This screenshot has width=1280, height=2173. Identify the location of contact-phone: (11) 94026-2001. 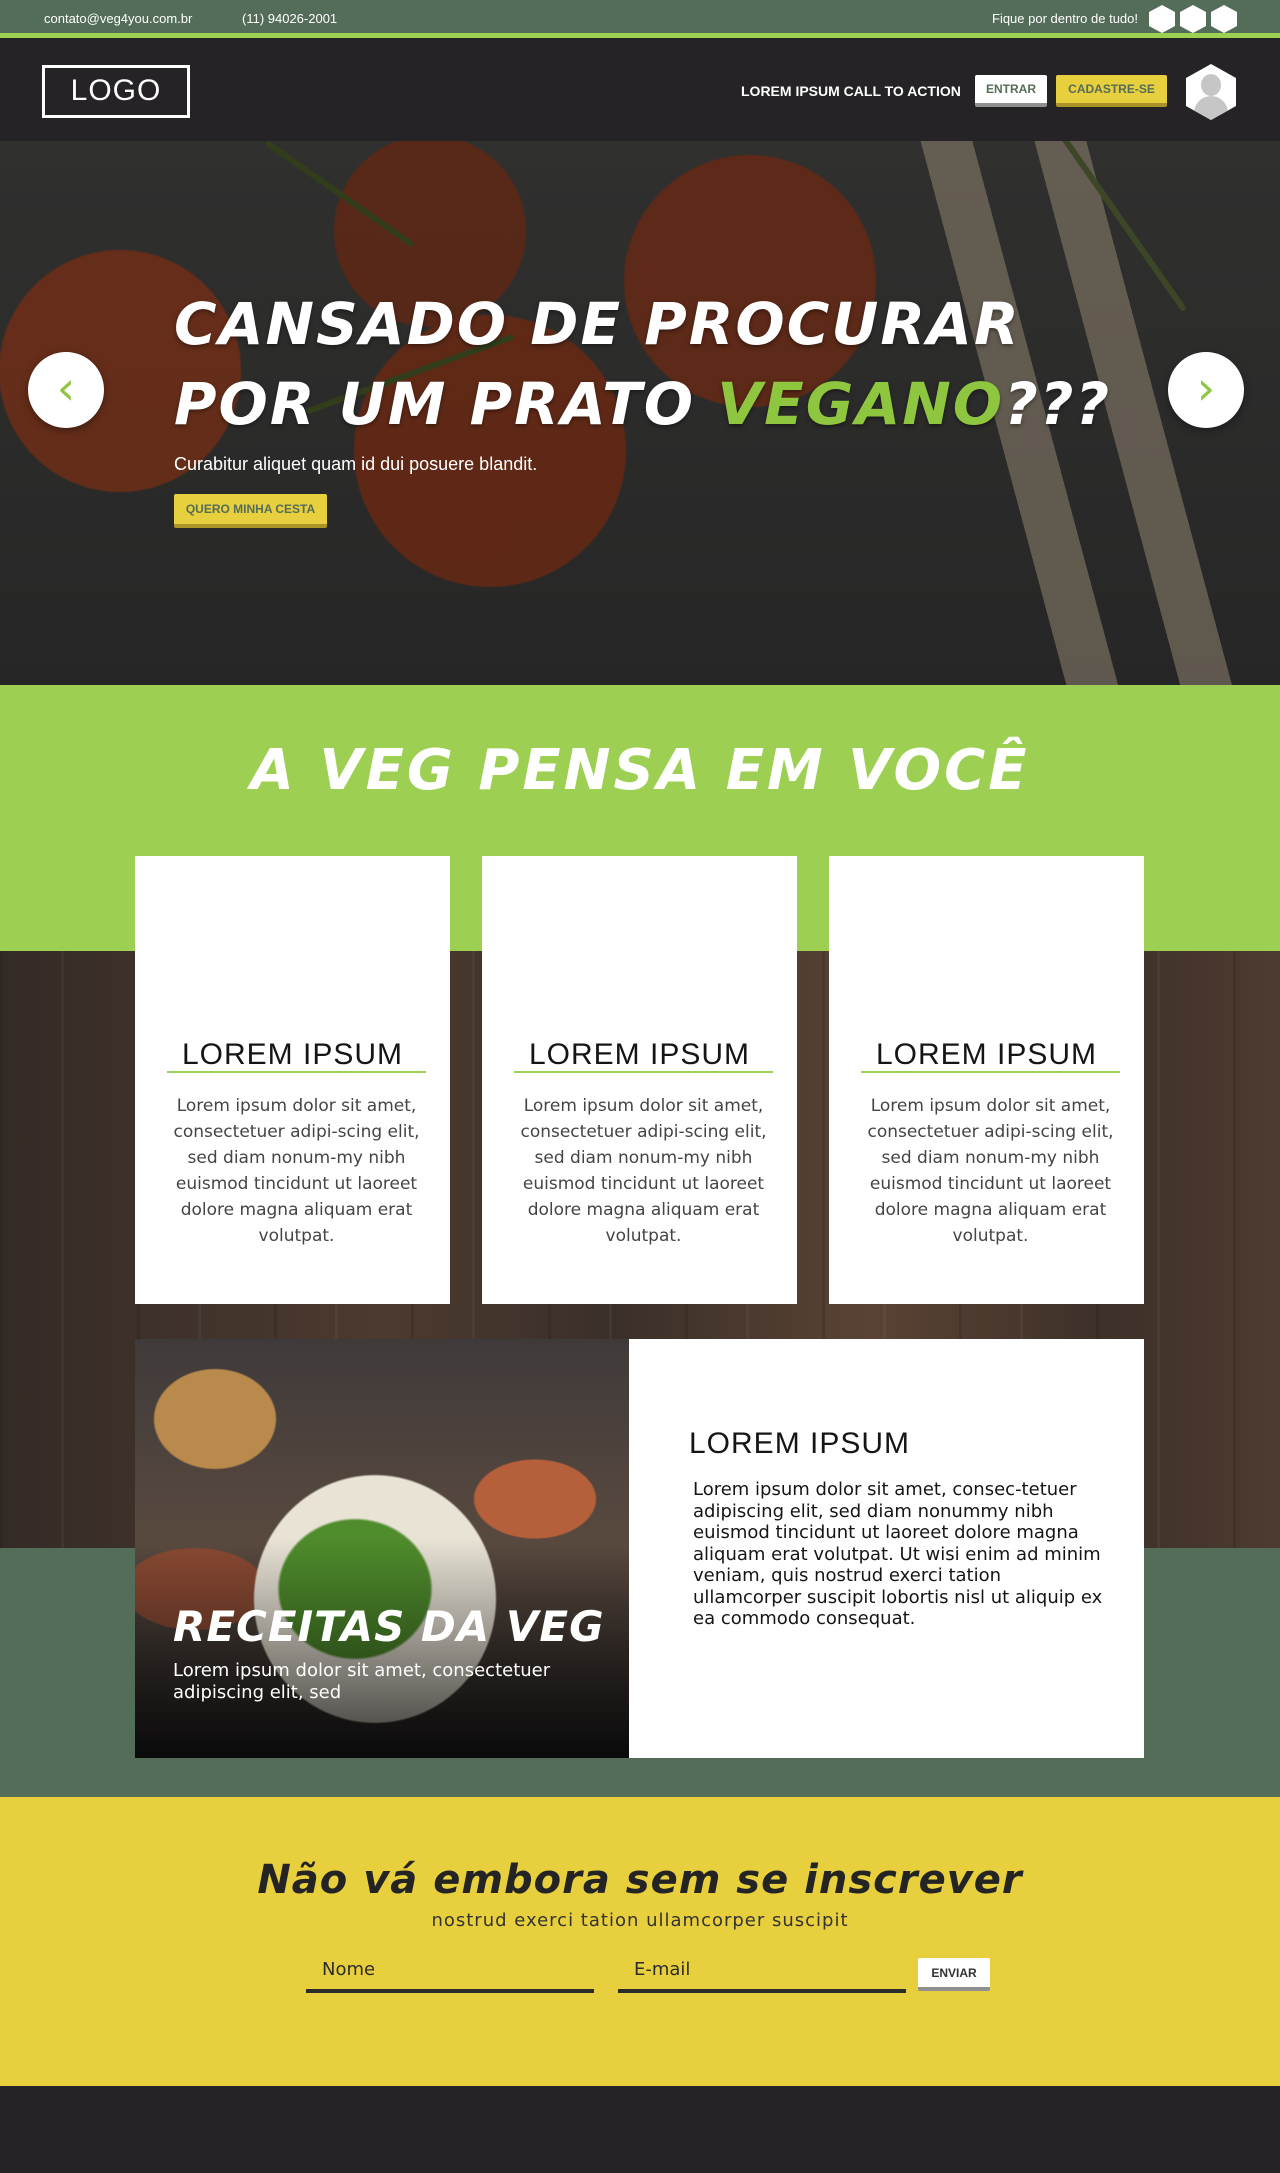
(289, 18).